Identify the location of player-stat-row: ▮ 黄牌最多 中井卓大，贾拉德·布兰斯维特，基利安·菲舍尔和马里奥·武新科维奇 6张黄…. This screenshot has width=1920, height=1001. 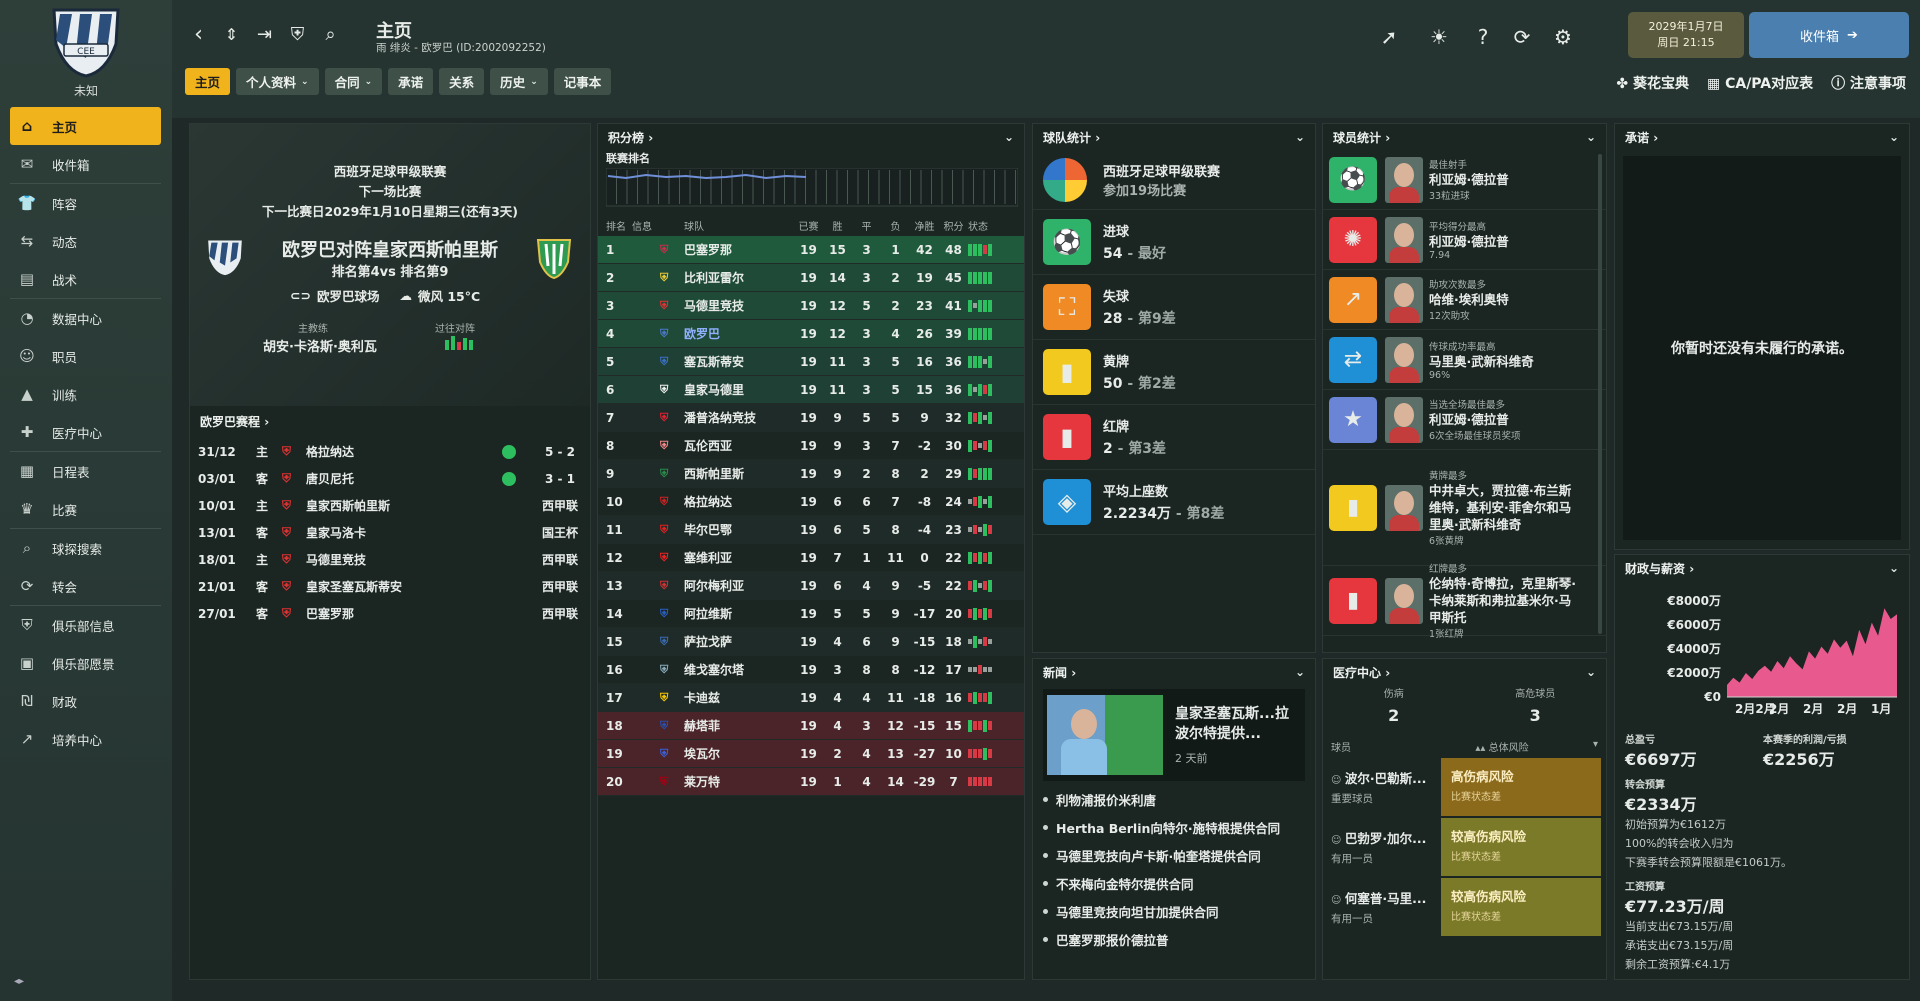
(1464, 508).